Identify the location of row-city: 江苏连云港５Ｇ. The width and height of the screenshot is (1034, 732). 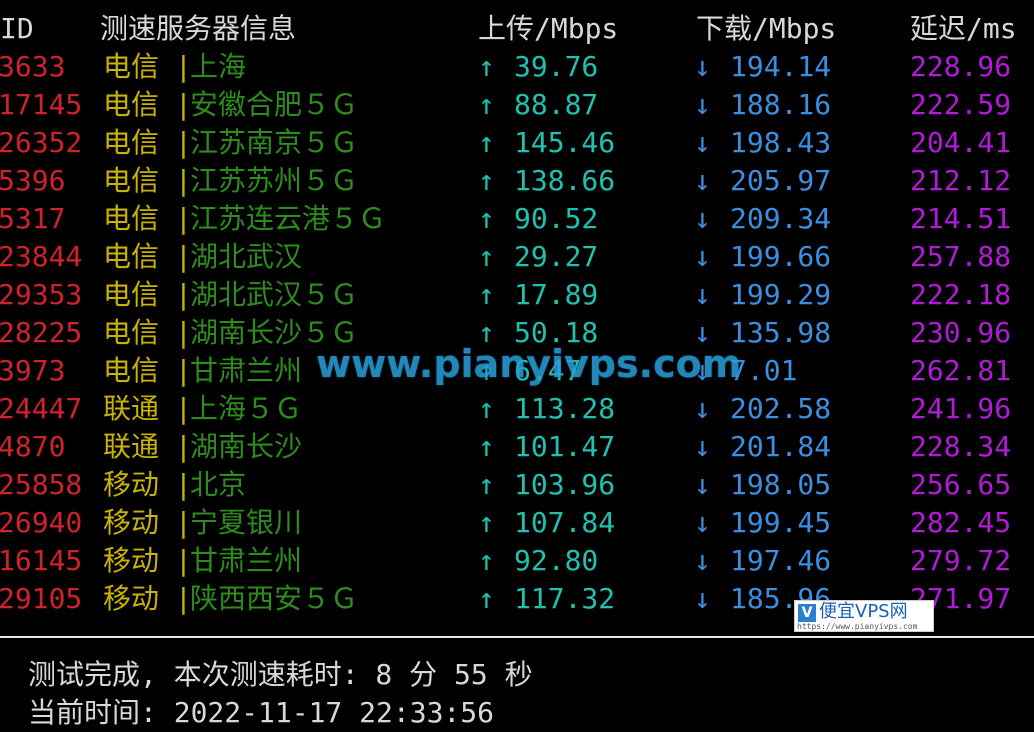
(288, 218).